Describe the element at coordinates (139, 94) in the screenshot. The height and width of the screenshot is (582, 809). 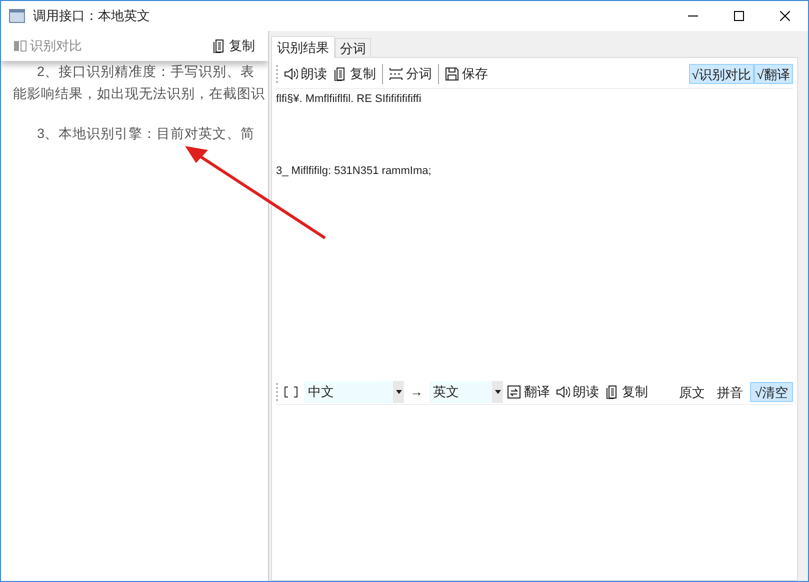
I see `text-line: 能影响结果，如出现无法识别，在截图识` at that location.